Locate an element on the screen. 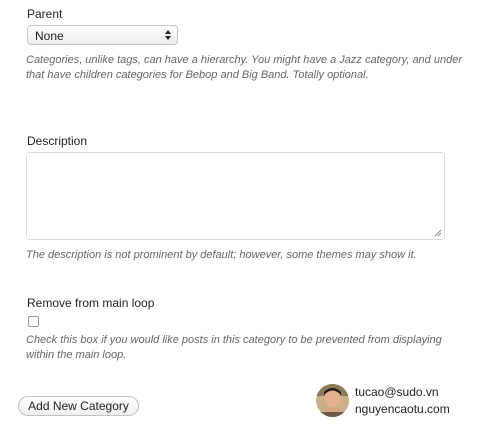  resize-grip-icon is located at coordinates (437, 232).